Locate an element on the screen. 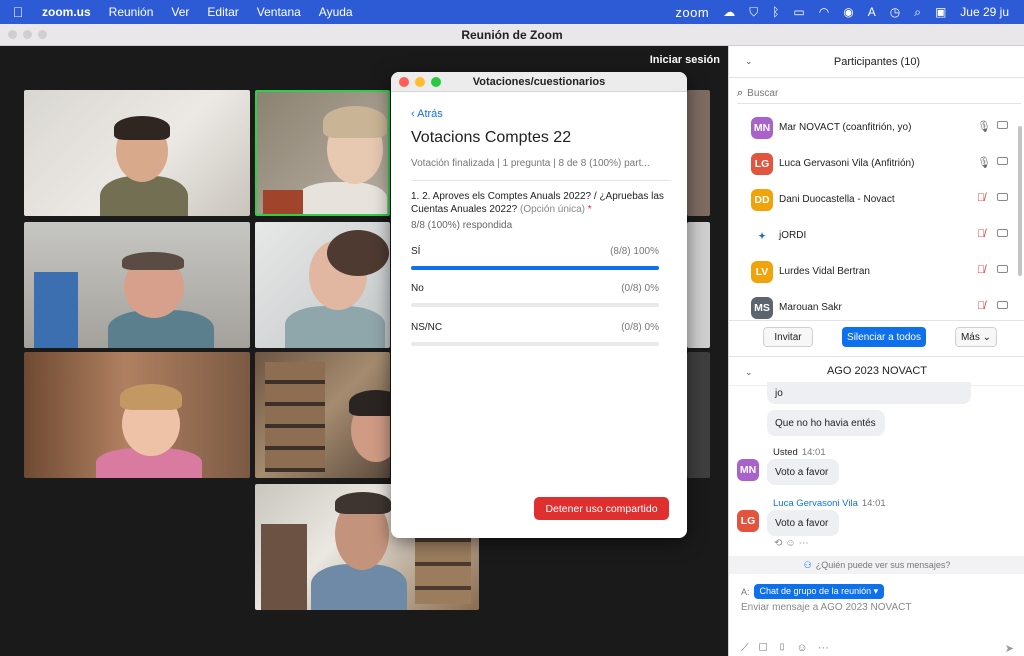 This screenshot has height=656, width=1024. zoom-window-button is located at coordinates (42, 34).